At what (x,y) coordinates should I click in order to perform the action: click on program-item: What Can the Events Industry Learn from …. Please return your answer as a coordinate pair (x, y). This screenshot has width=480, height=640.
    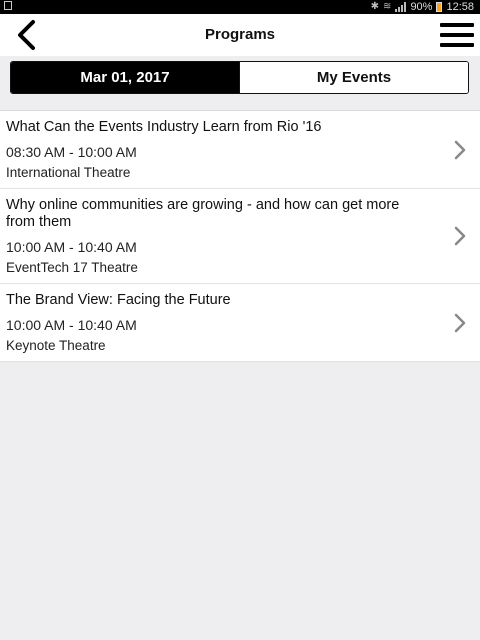
    Looking at the image, I should click on (240, 150).